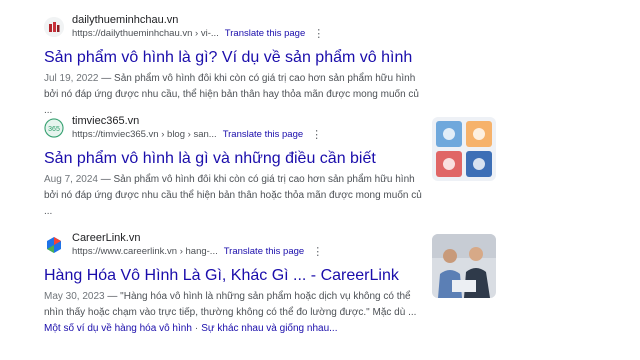 Image resolution: width=640 pixels, height=360 pixels. Describe the element at coordinates (71, 78) in the screenshot. I see `result-date: Jul 19, 2022` at that location.